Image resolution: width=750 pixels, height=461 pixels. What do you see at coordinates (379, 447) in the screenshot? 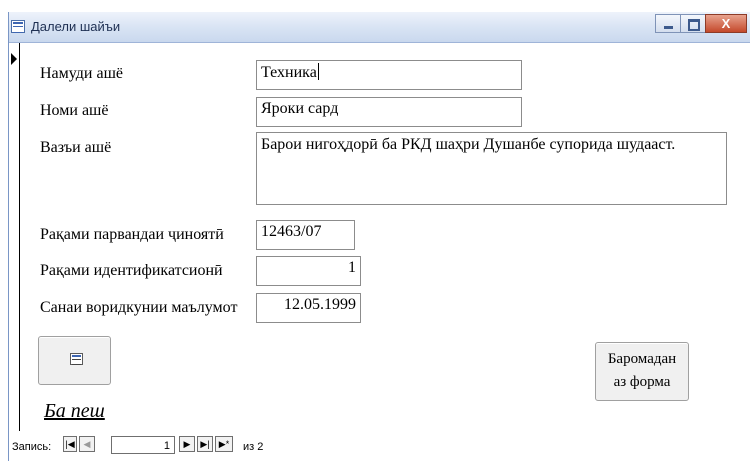
I see `record-navigation-bar: Запись: |◀ ◀ 1 ▶ ▶| ▶* из 2` at bounding box center [379, 447].